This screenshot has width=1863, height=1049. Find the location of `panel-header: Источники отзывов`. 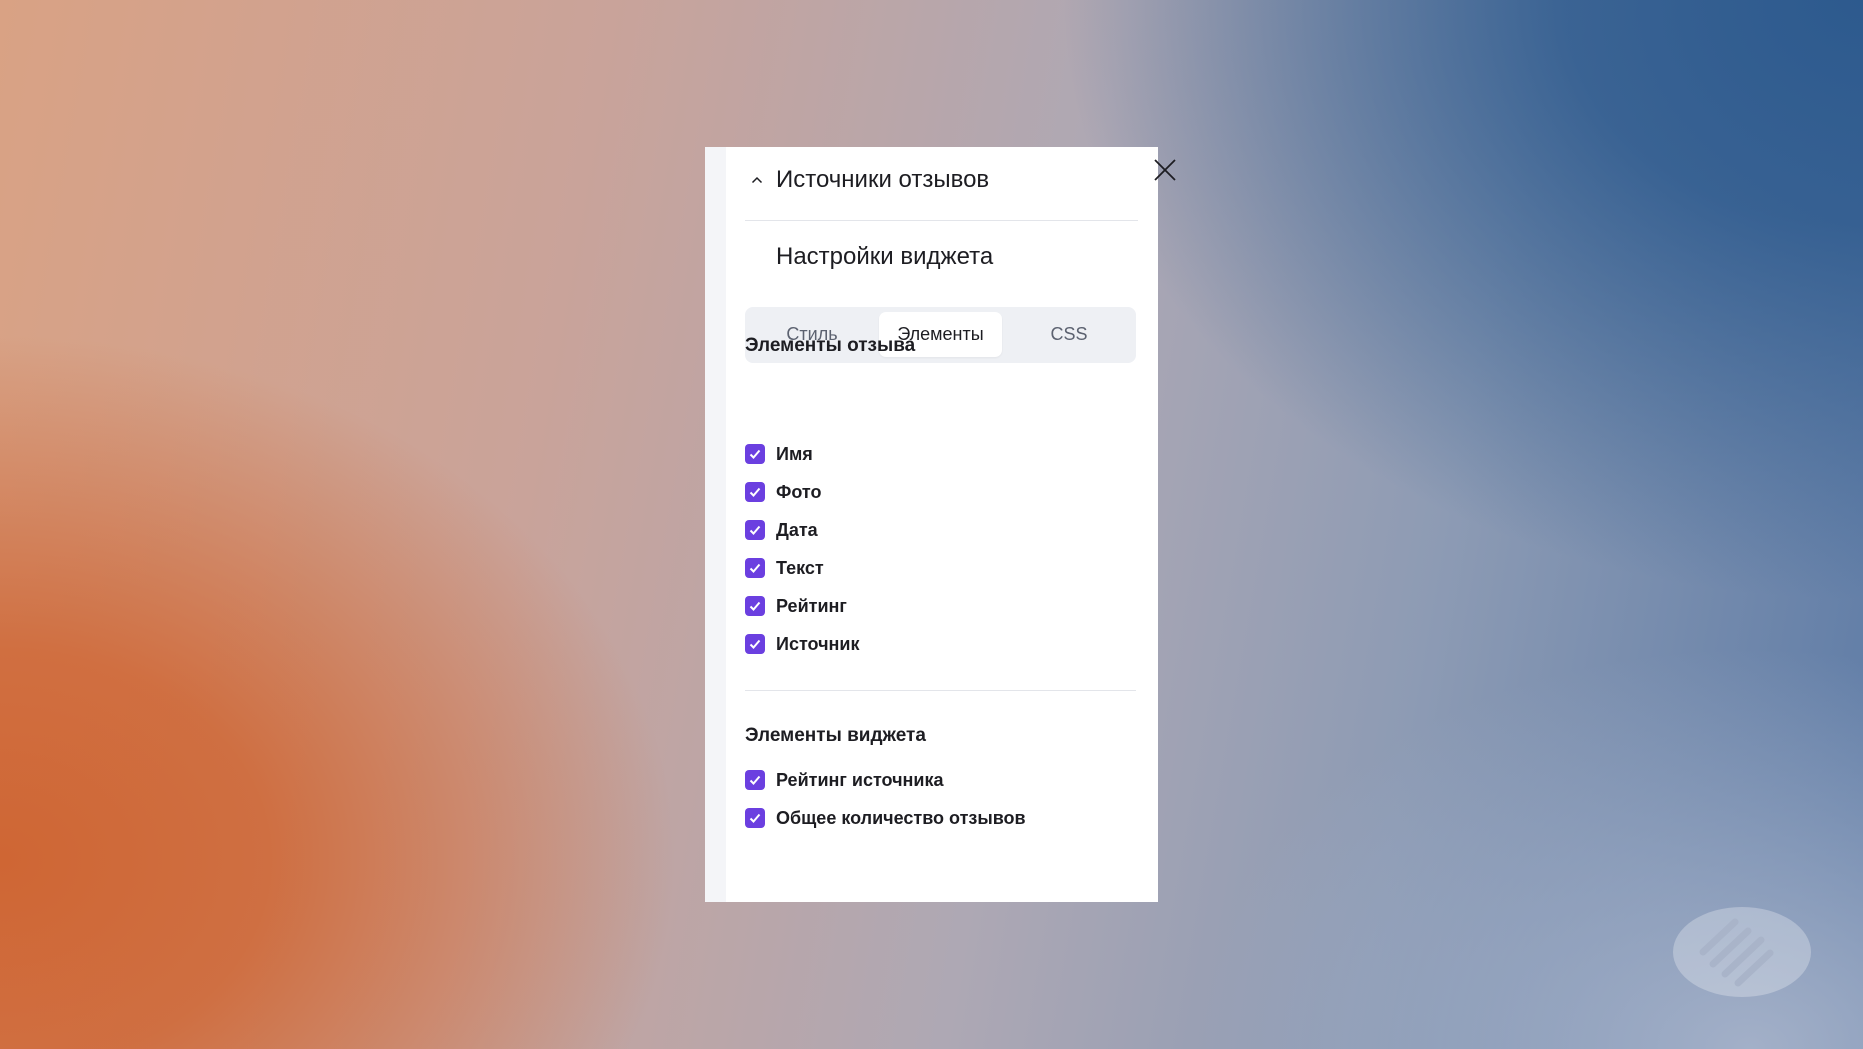

panel-header: Источники отзывов is located at coordinates (960, 184).